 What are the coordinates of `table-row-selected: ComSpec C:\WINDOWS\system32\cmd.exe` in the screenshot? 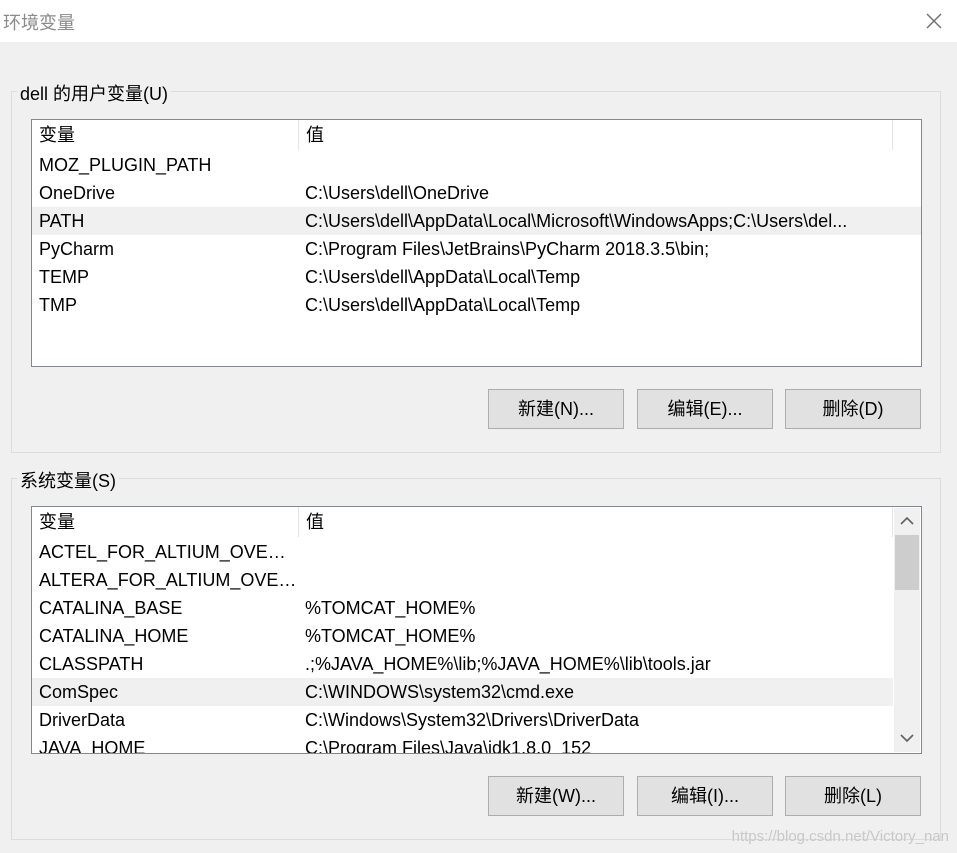 It's located at (462, 692).